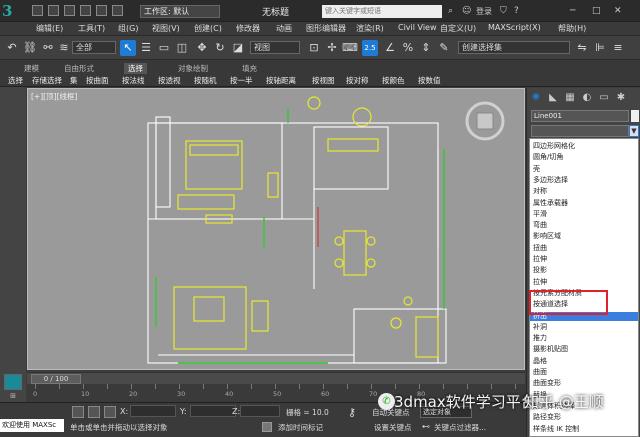  What do you see at coordinates (540, 225) in the screenshot?
I see `modifier-item: 弯曲` at bounding box center [540, 225].